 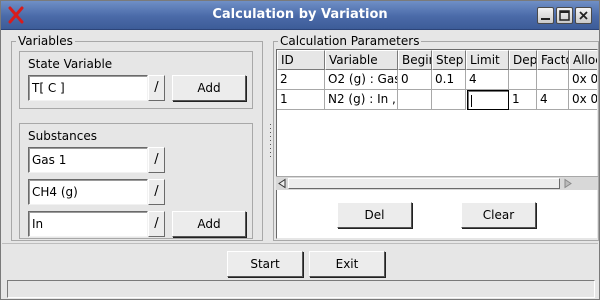 I want to click on table-cell-limit: 4, so click(x=487, y=80).